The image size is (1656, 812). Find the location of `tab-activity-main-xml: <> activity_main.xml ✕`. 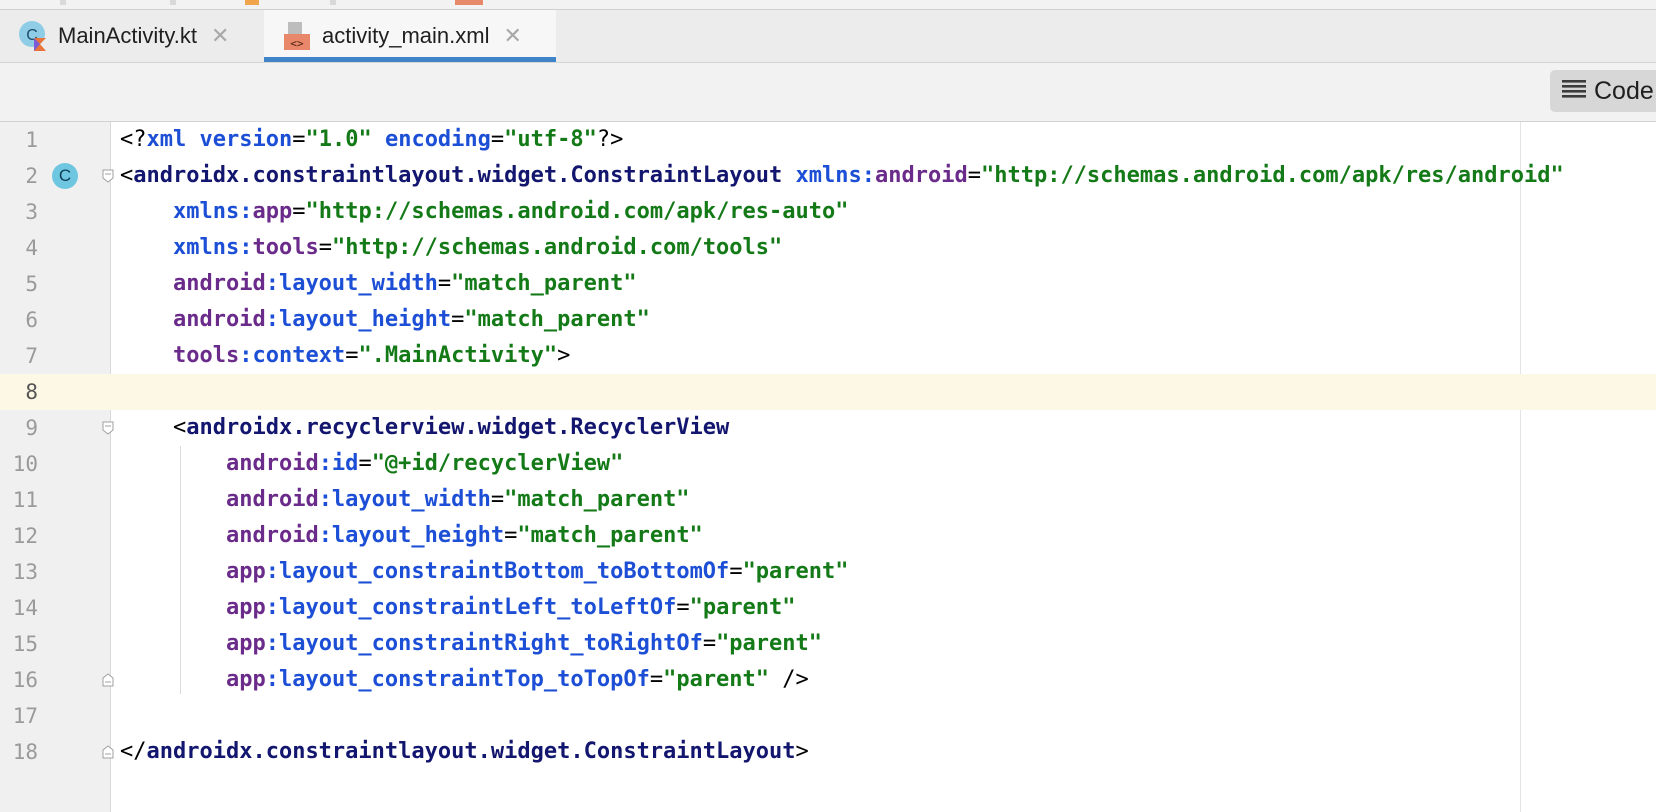

tab-activity-main-xml: <> activity_main.xml ✕ is located at coordinates (410, 36).